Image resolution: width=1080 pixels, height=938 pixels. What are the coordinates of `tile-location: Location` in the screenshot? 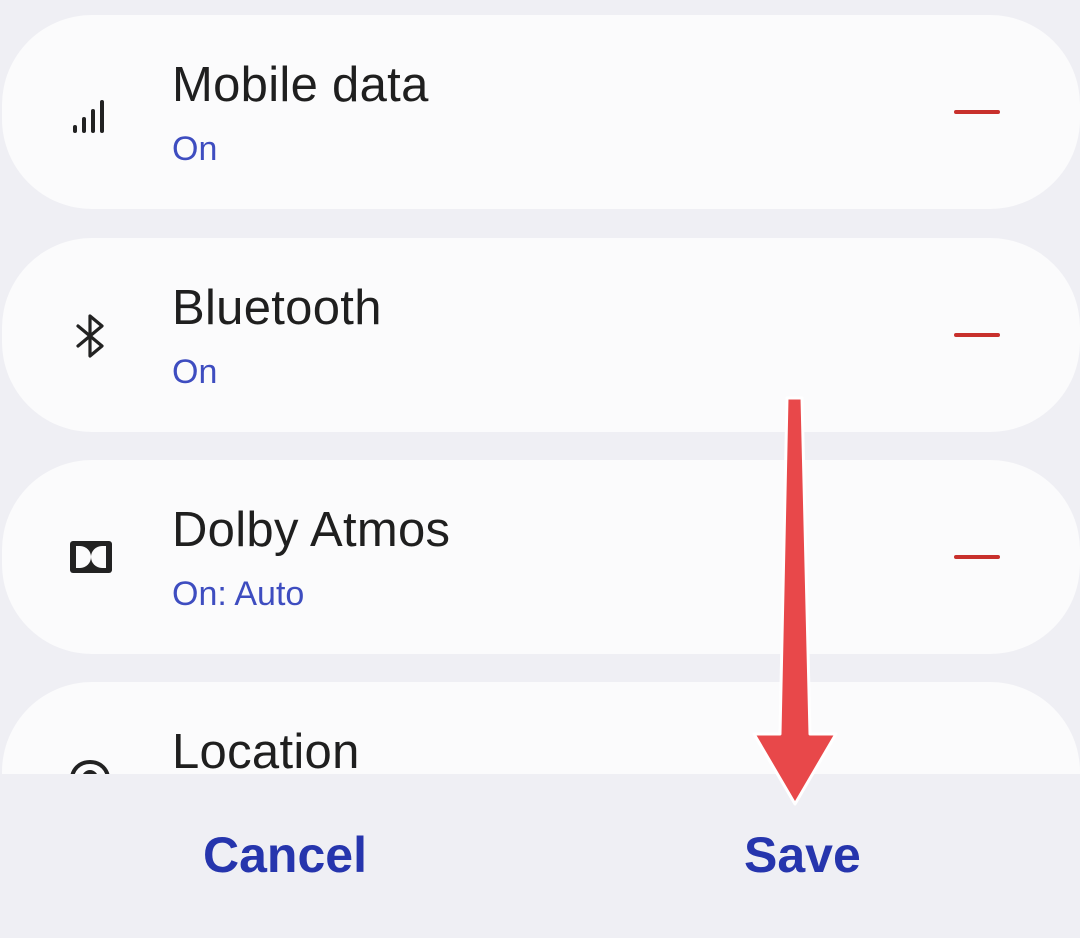 It's located at (541, 728).